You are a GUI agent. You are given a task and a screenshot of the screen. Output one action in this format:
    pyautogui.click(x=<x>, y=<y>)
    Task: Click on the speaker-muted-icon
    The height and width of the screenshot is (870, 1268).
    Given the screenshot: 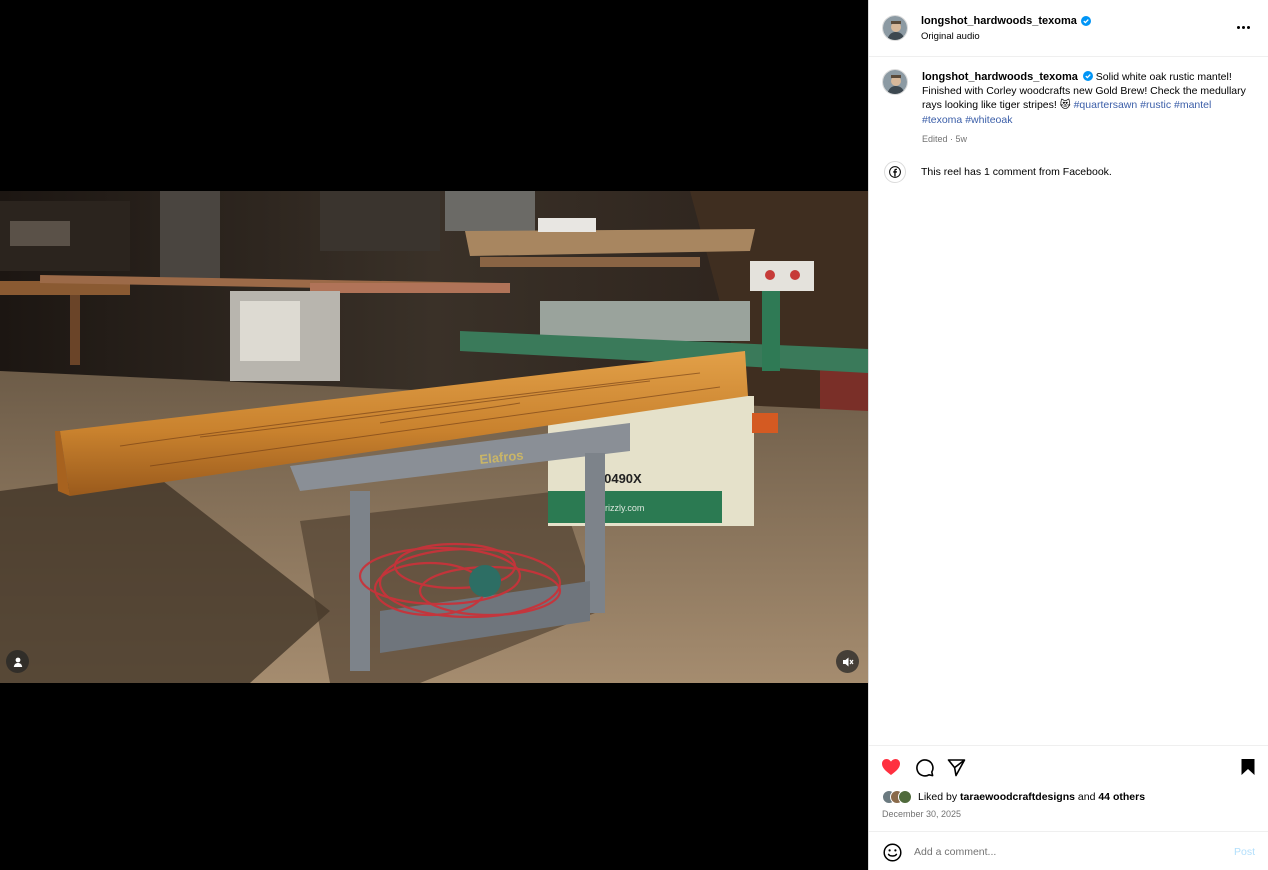 What is the action you would take?
    pyautogui.click(x=847, y=661)
    